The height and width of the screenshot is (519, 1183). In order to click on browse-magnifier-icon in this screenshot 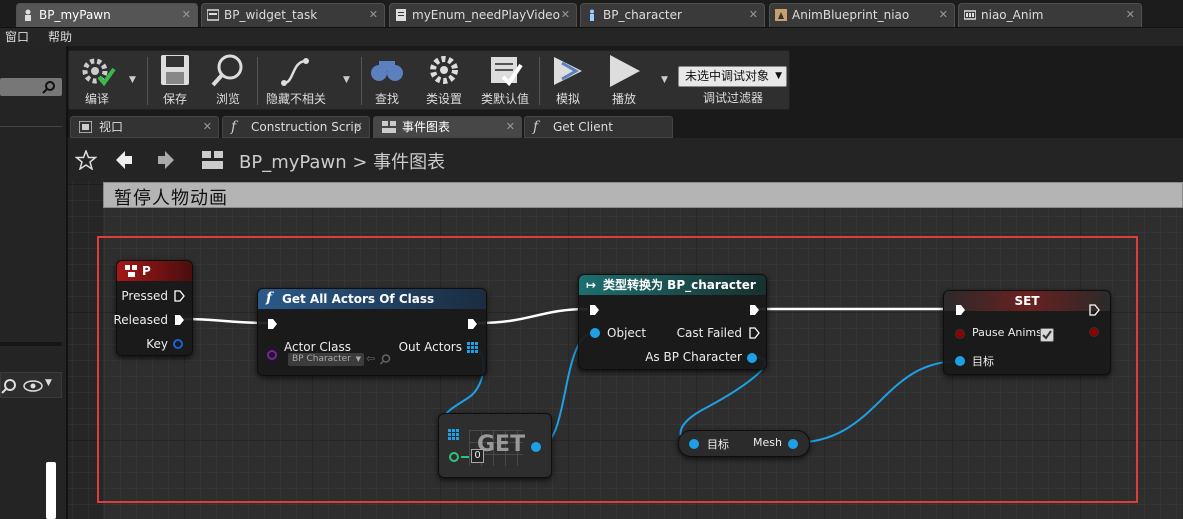, I will do `click(227, 70)`.